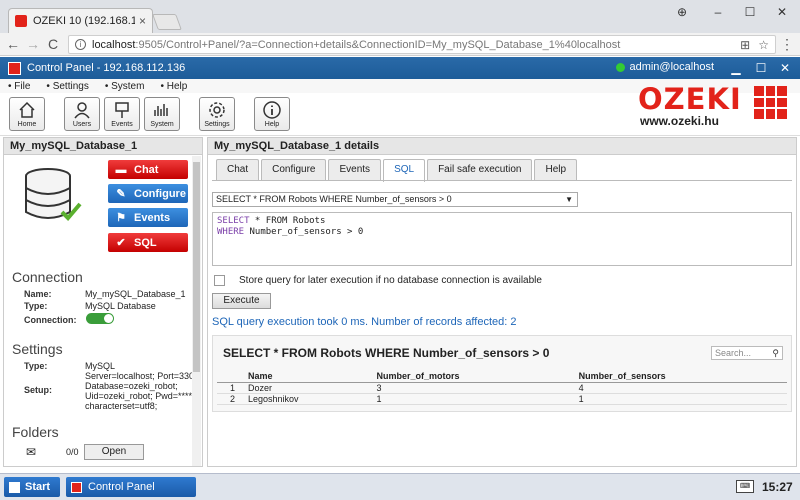  What do you see at coordinates (761, 68) in the screenshot?
I see `app-maximize-button: ☐` at bounding box center [761, 68].